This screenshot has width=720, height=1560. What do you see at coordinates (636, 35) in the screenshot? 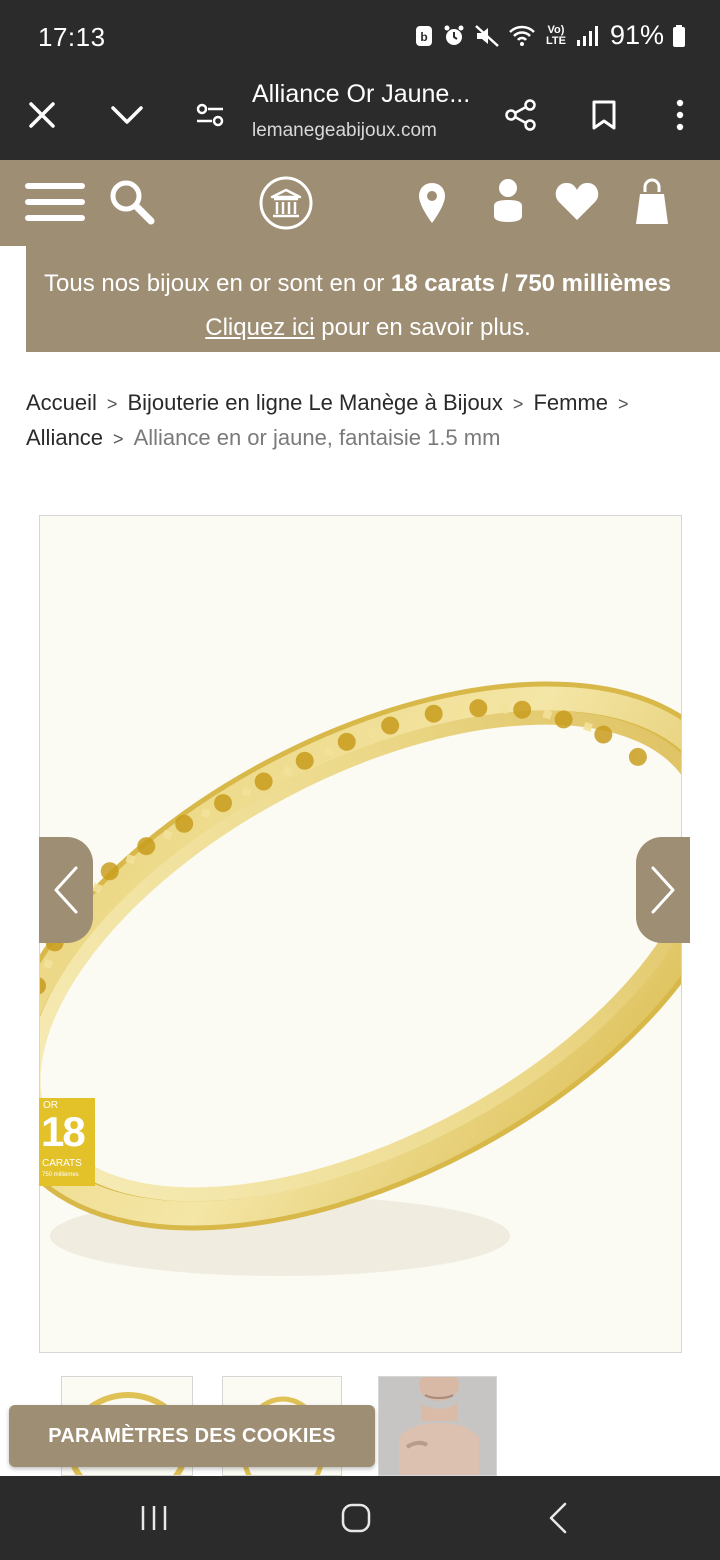
I see `battery-percent: 91%` at bounding box center [636, 35].